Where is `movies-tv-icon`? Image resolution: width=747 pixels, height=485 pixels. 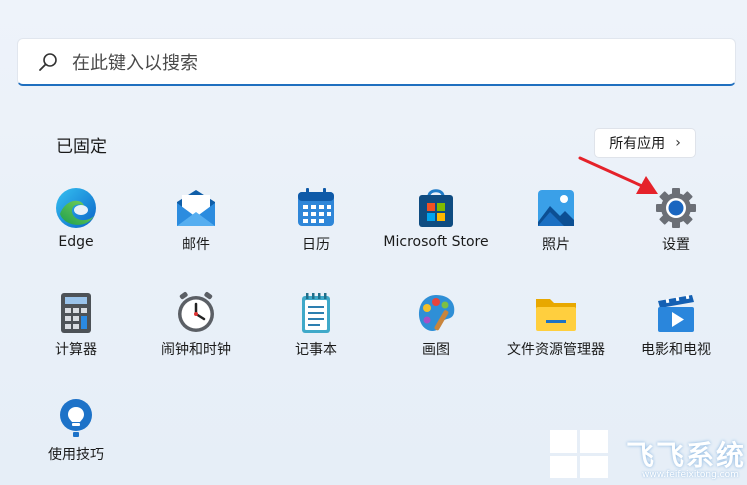
movies-tv-icon is located at coordinates (676, 313).